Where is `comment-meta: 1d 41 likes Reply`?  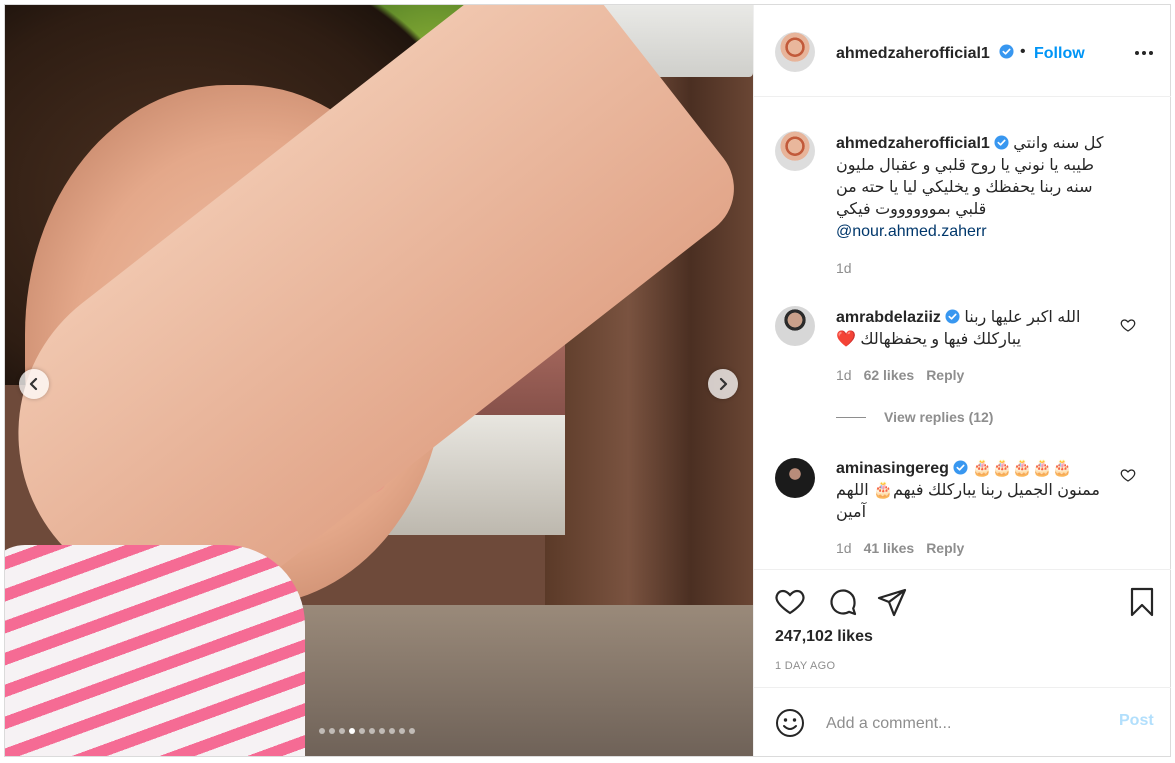
comment-meta: 1d 41 likes Reply is located at coordinates (900, 548).